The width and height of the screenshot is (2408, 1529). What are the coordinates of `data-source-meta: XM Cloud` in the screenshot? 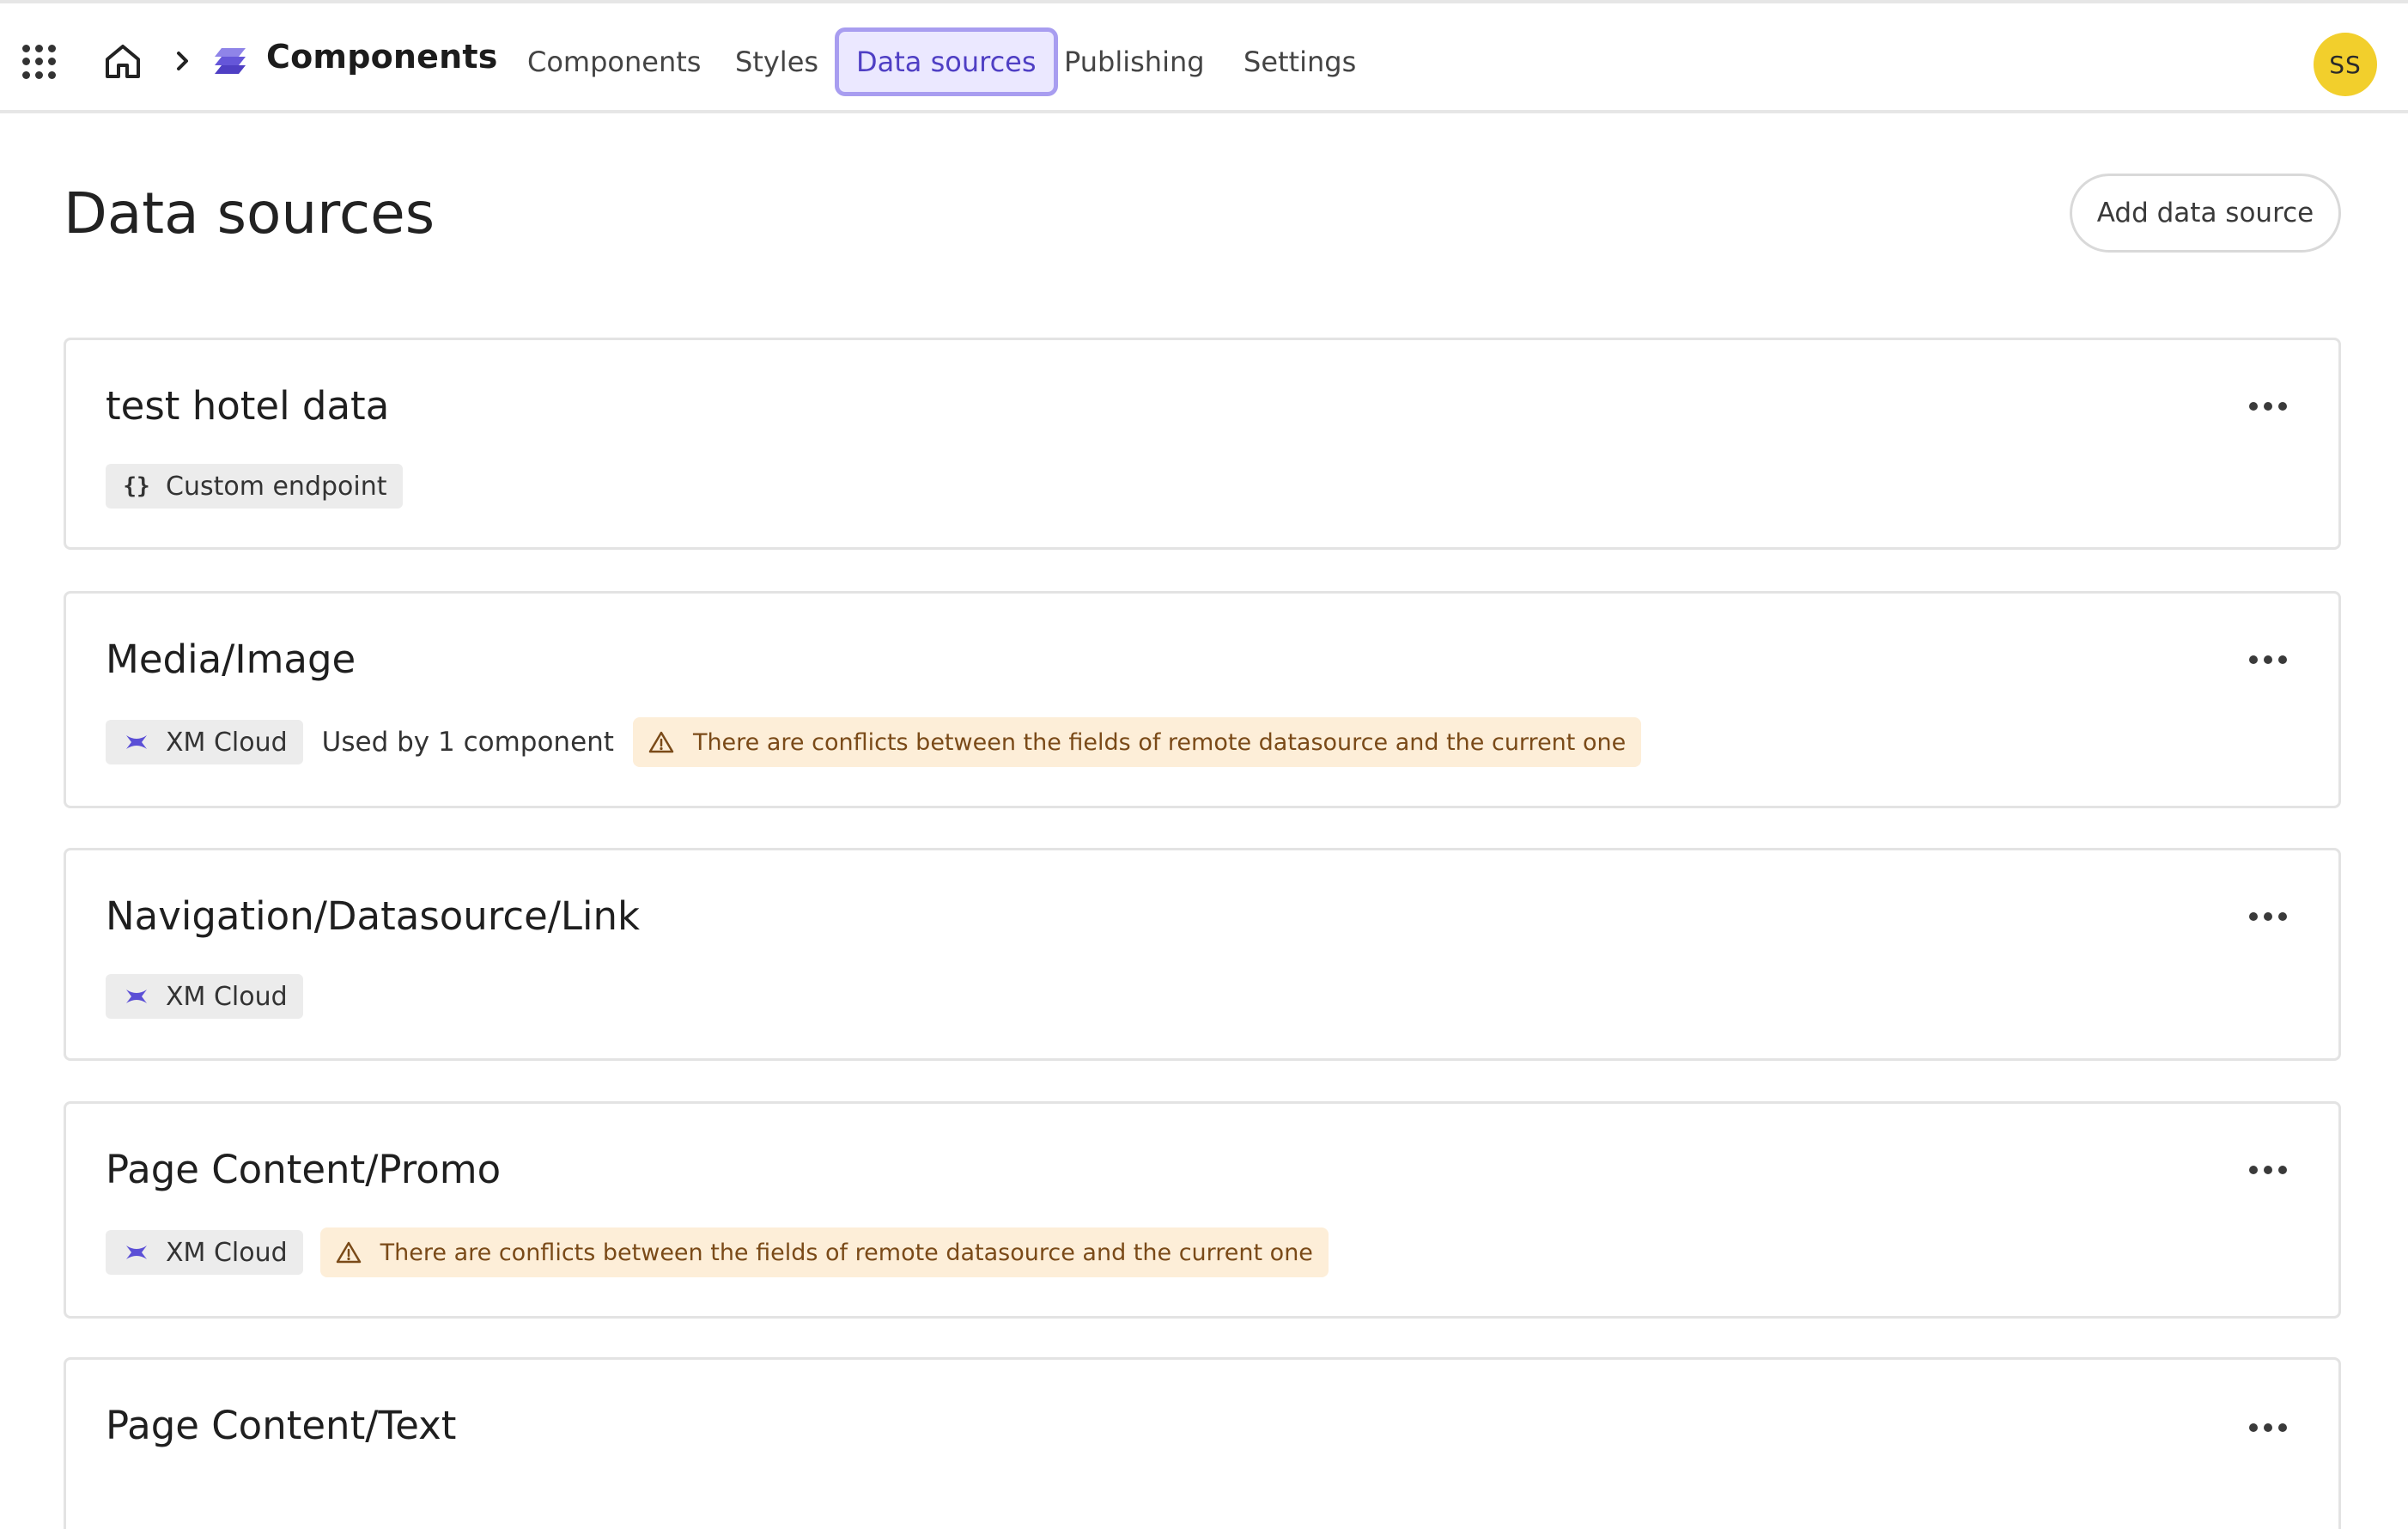 It's located at (204, 997).